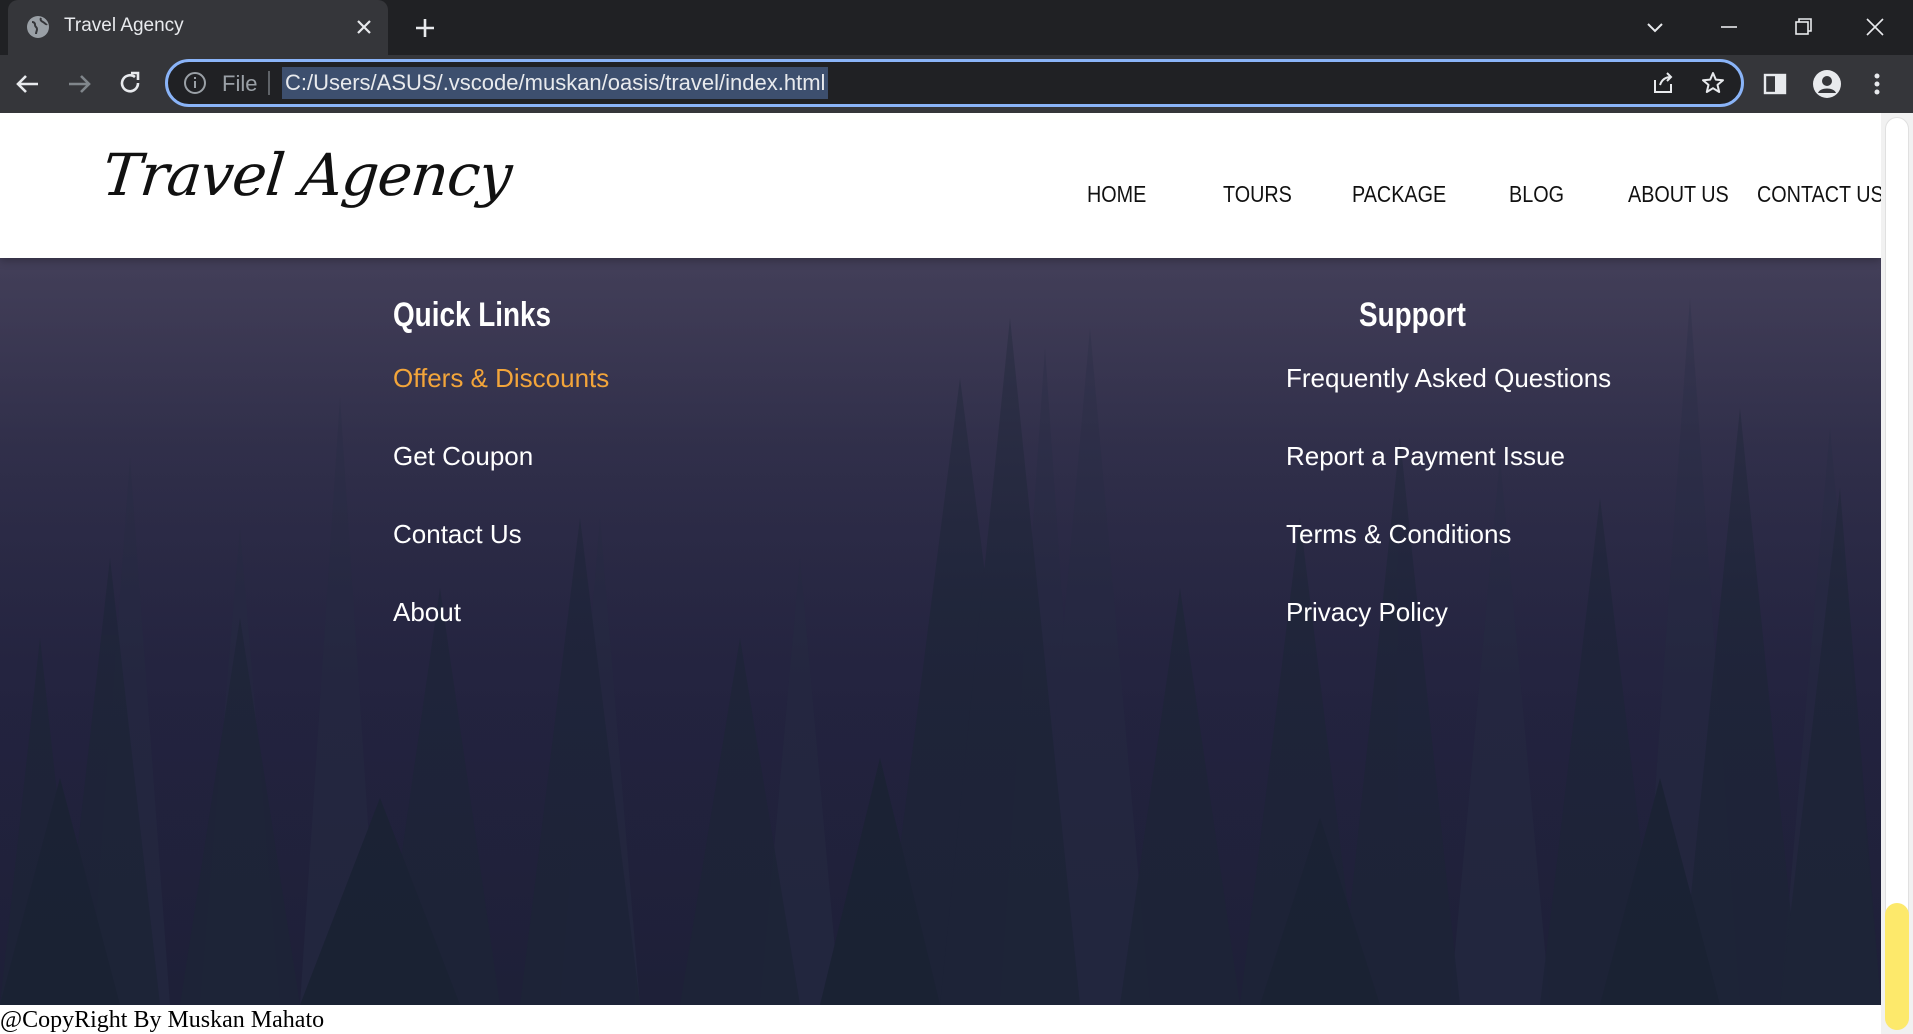 This screenshot has width=1913, height=1034. What do you see at coordinates (1412, 315) in the screenshot?
I see `support-title: Support` at bounding box center [1412, 315].